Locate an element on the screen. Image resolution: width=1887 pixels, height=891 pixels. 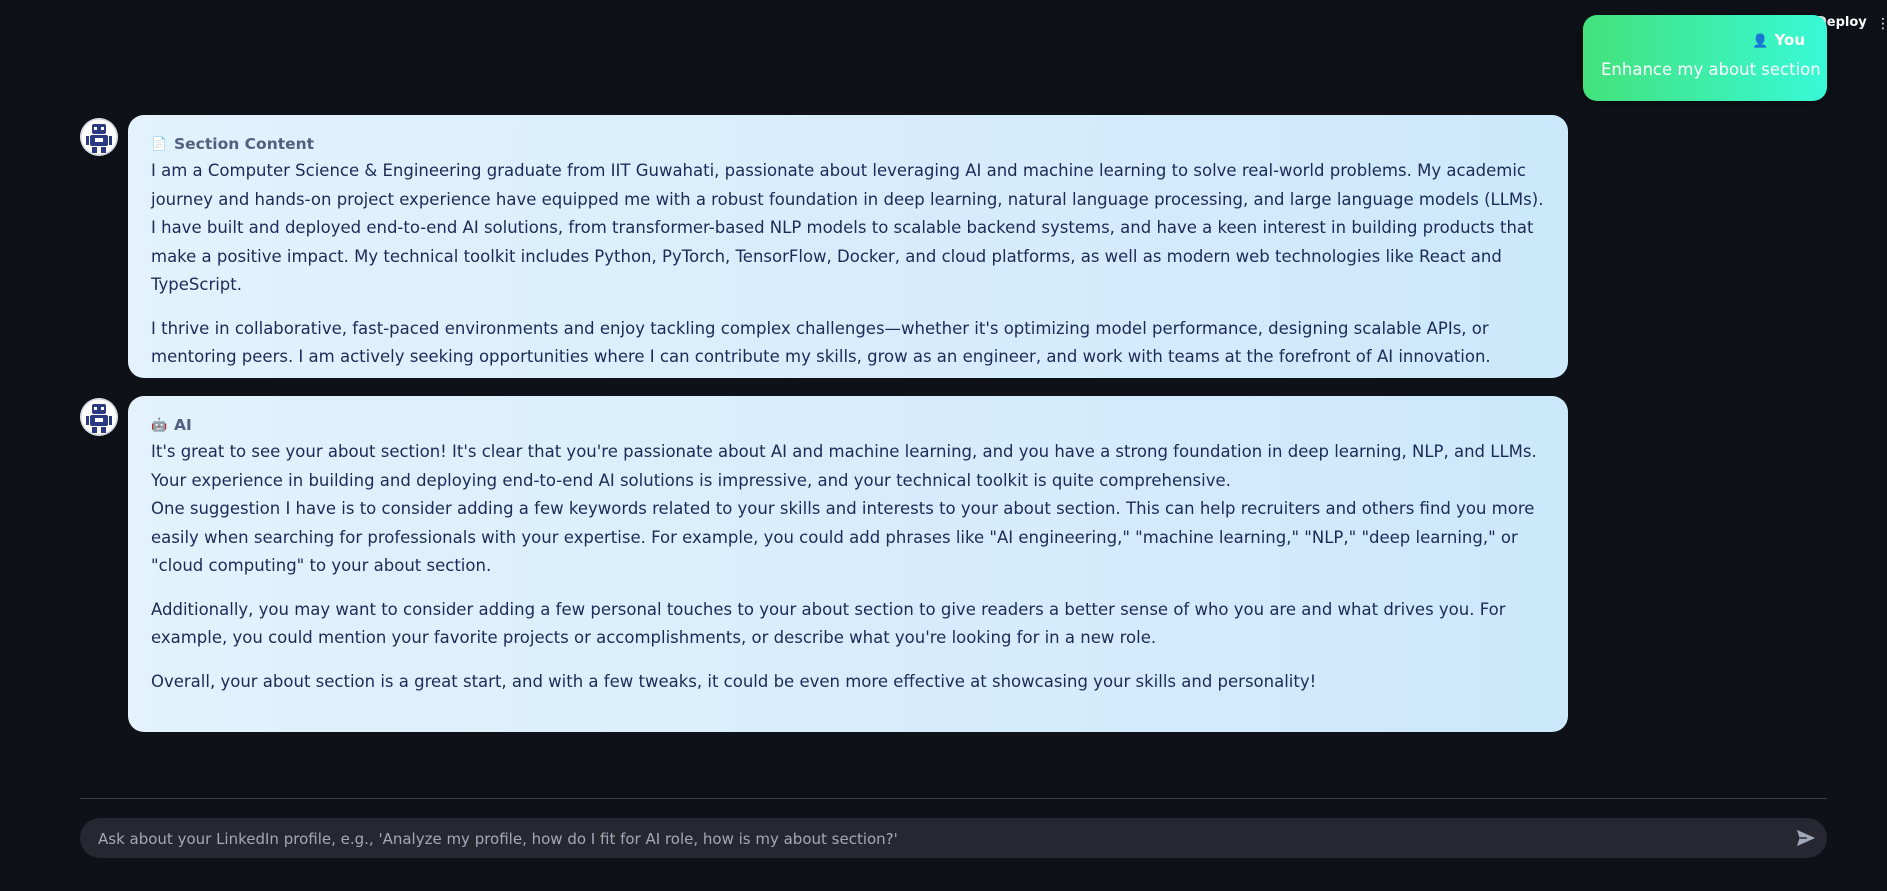
person-icon: 👤 is located at coordinates (1760, 41).